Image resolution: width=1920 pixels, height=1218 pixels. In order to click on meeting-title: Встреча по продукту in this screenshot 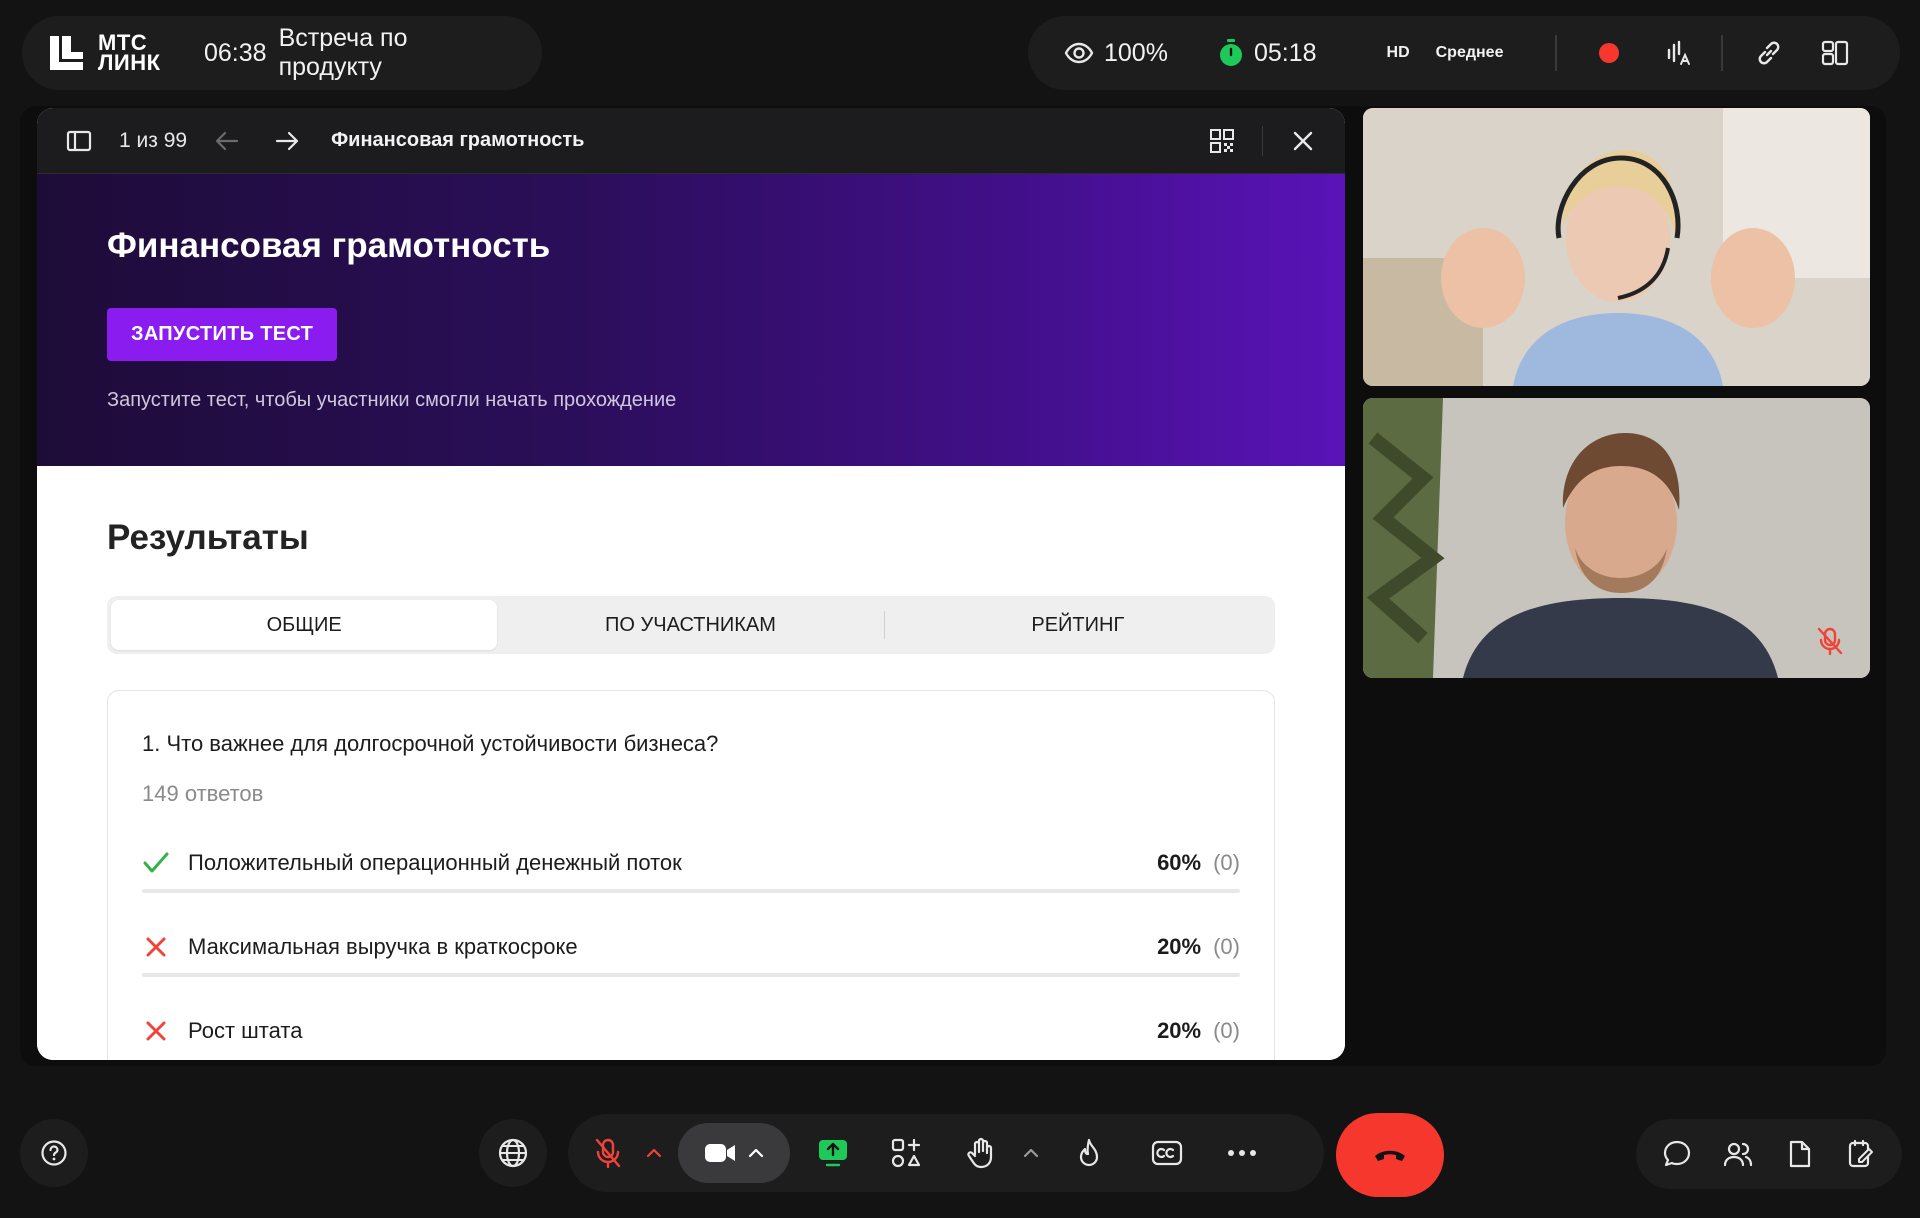, I will do `click(343, 52)`.